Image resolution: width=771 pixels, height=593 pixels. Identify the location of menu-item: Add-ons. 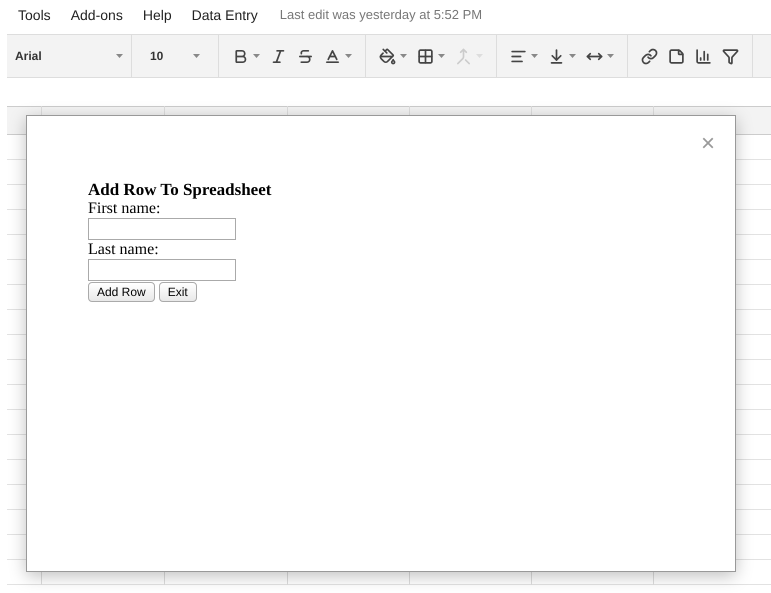
(96, 15).